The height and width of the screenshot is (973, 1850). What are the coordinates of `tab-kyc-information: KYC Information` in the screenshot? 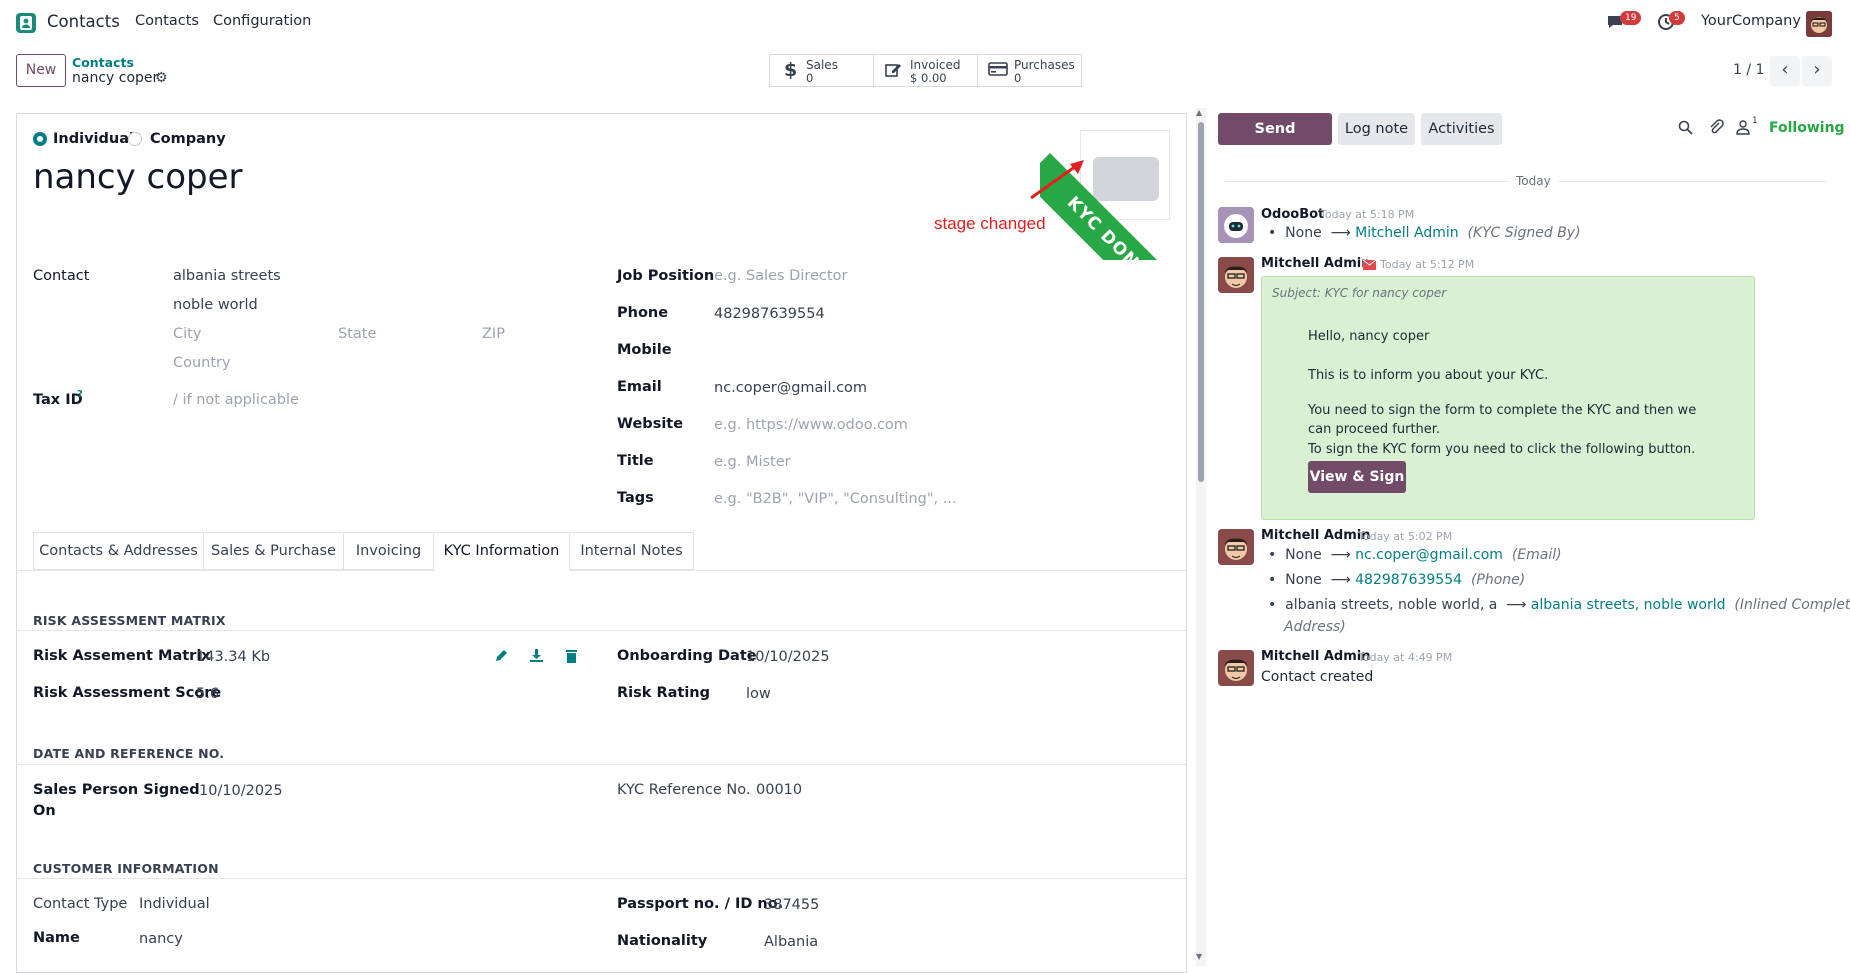 It's located at (501, 551).